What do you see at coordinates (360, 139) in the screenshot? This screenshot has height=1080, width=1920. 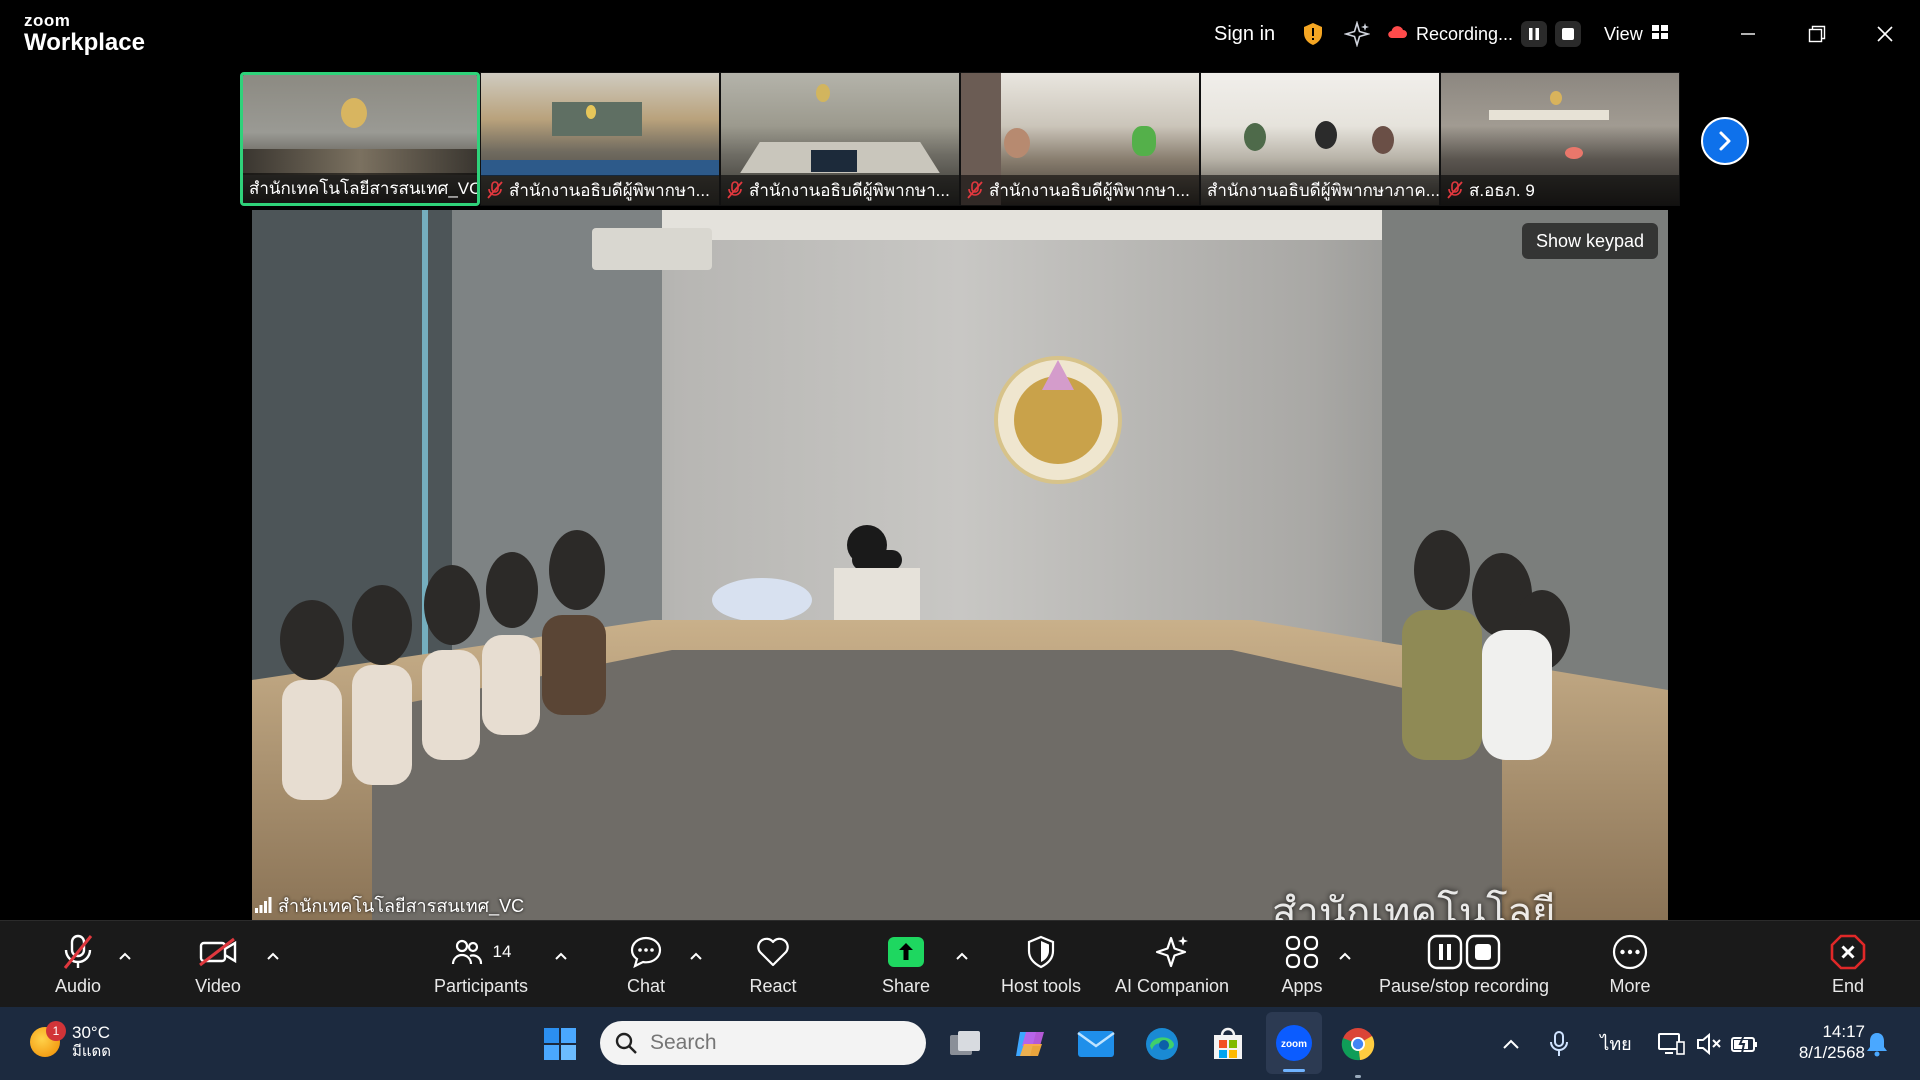 I see `video-tile: สำนักเทคโนโลยีสารสนเทศ_VC` at bounding box center [360, 139].